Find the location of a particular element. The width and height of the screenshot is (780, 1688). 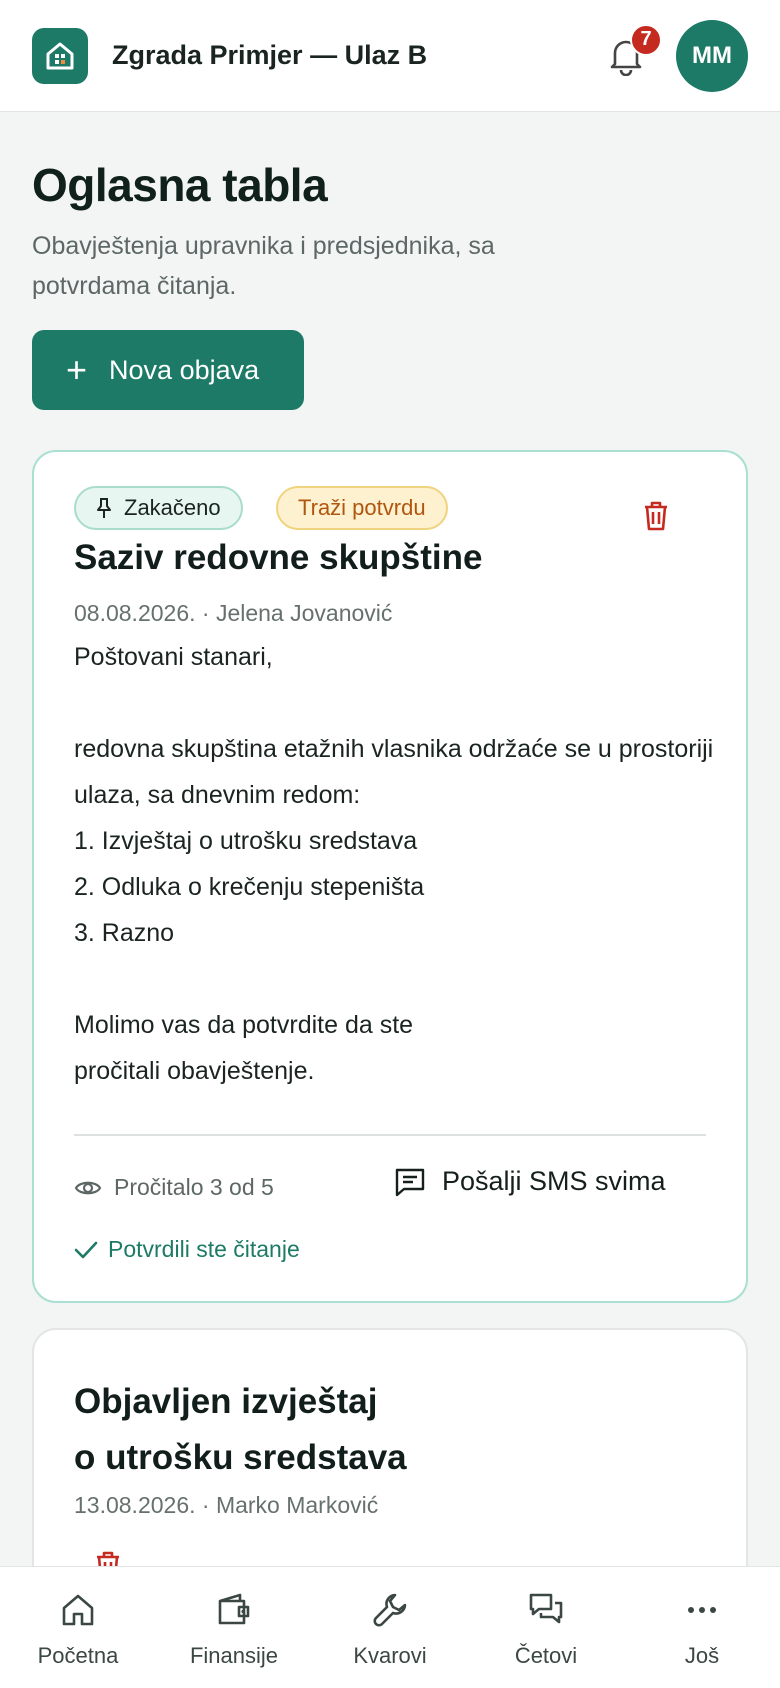

ack-required-chip: Traži potvrdu is located at coordinates (362, 508).